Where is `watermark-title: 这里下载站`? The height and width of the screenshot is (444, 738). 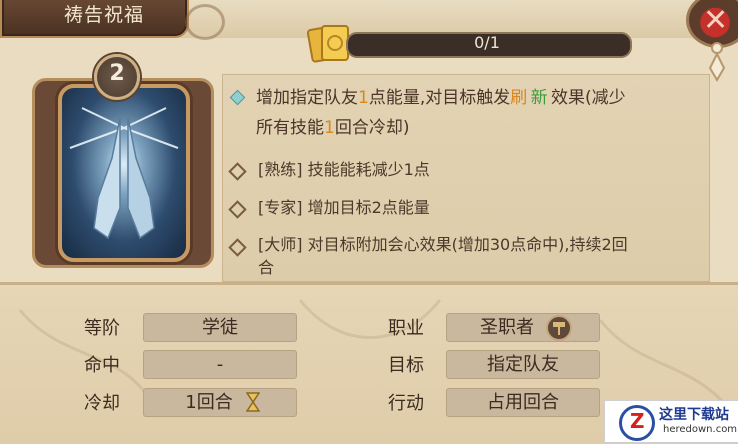 watermark-title: 这里下载站 is located at coordinates (694, 415).